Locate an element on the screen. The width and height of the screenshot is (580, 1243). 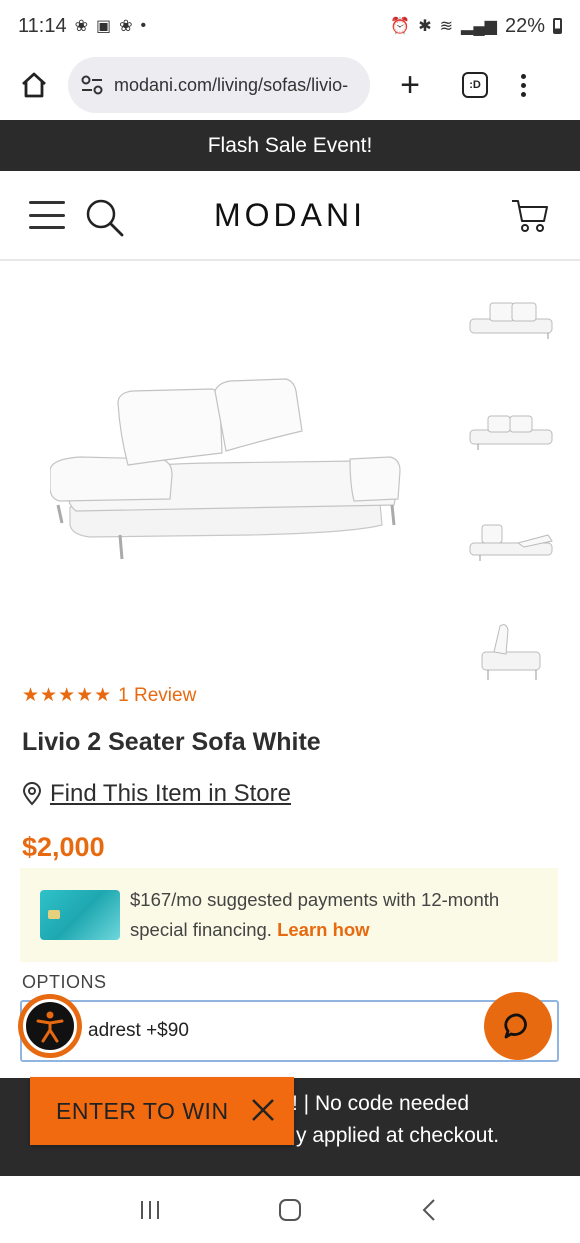
promo-text-line2: y applied at checkout. is located at coordinates (398, 1135).